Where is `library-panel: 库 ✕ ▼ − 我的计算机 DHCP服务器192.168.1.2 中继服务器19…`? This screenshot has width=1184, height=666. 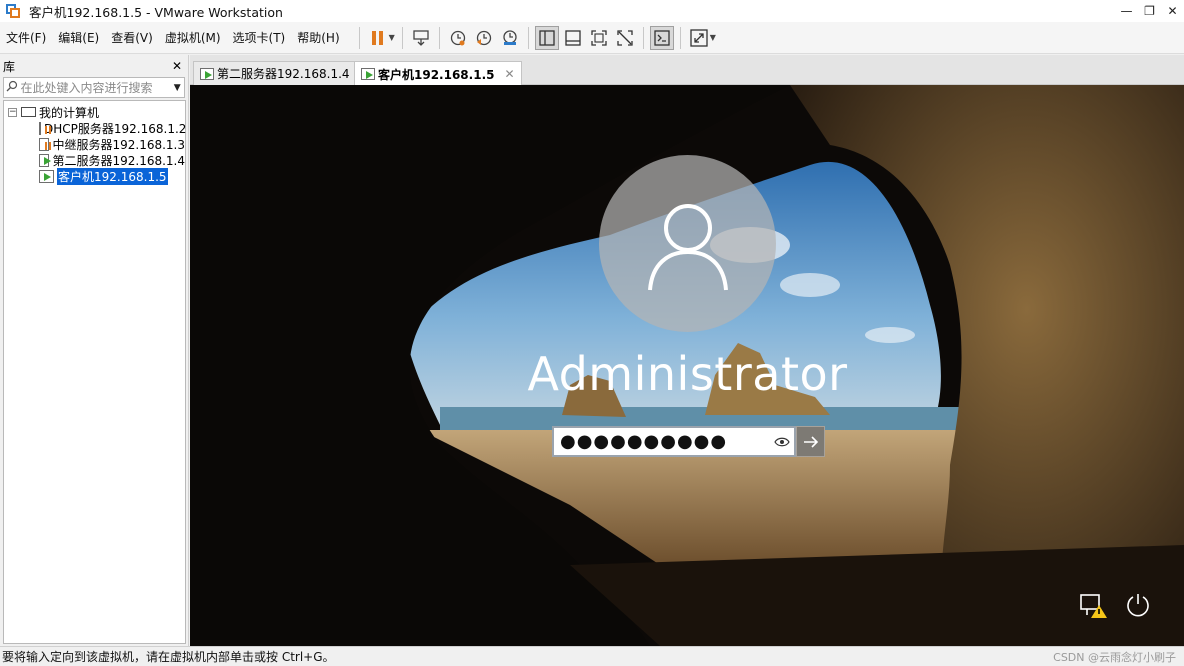
library-panel: 库 ✕ ▼ − 我的计算机 DHCP服务器192.168.1.2 中继服务器19… is located at coordinates (94, 350).